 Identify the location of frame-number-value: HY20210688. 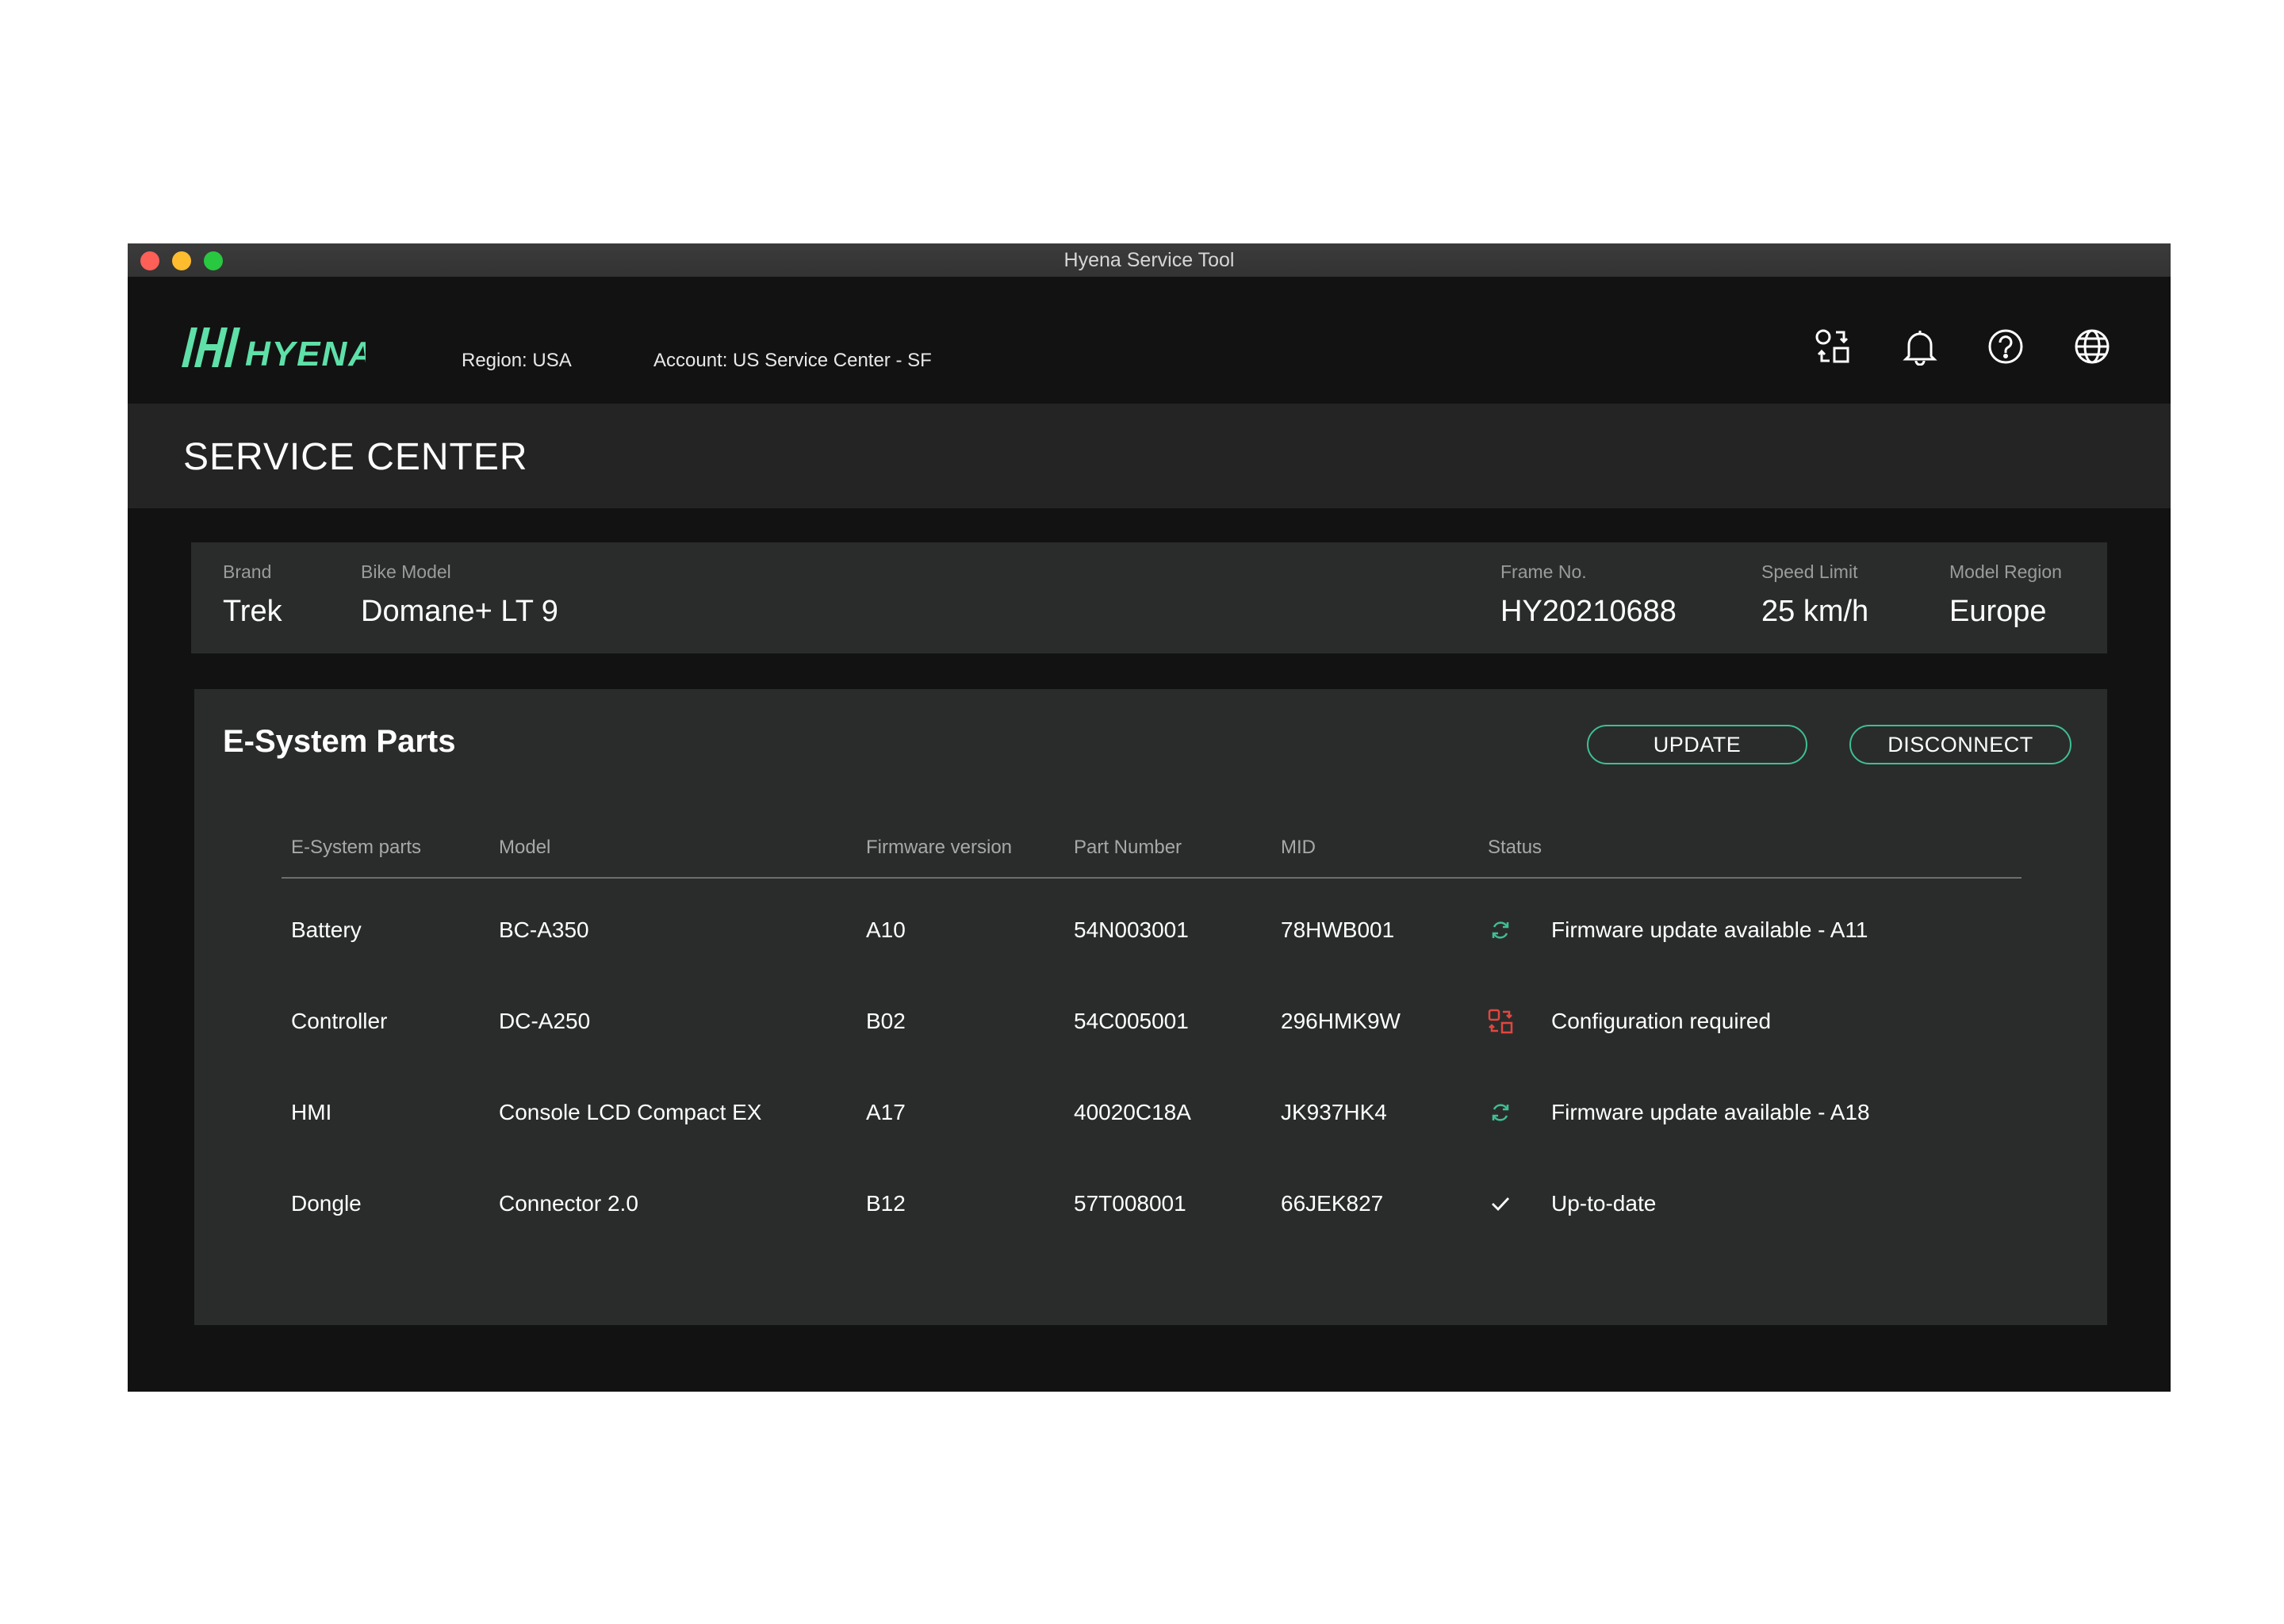
(1588, 611).